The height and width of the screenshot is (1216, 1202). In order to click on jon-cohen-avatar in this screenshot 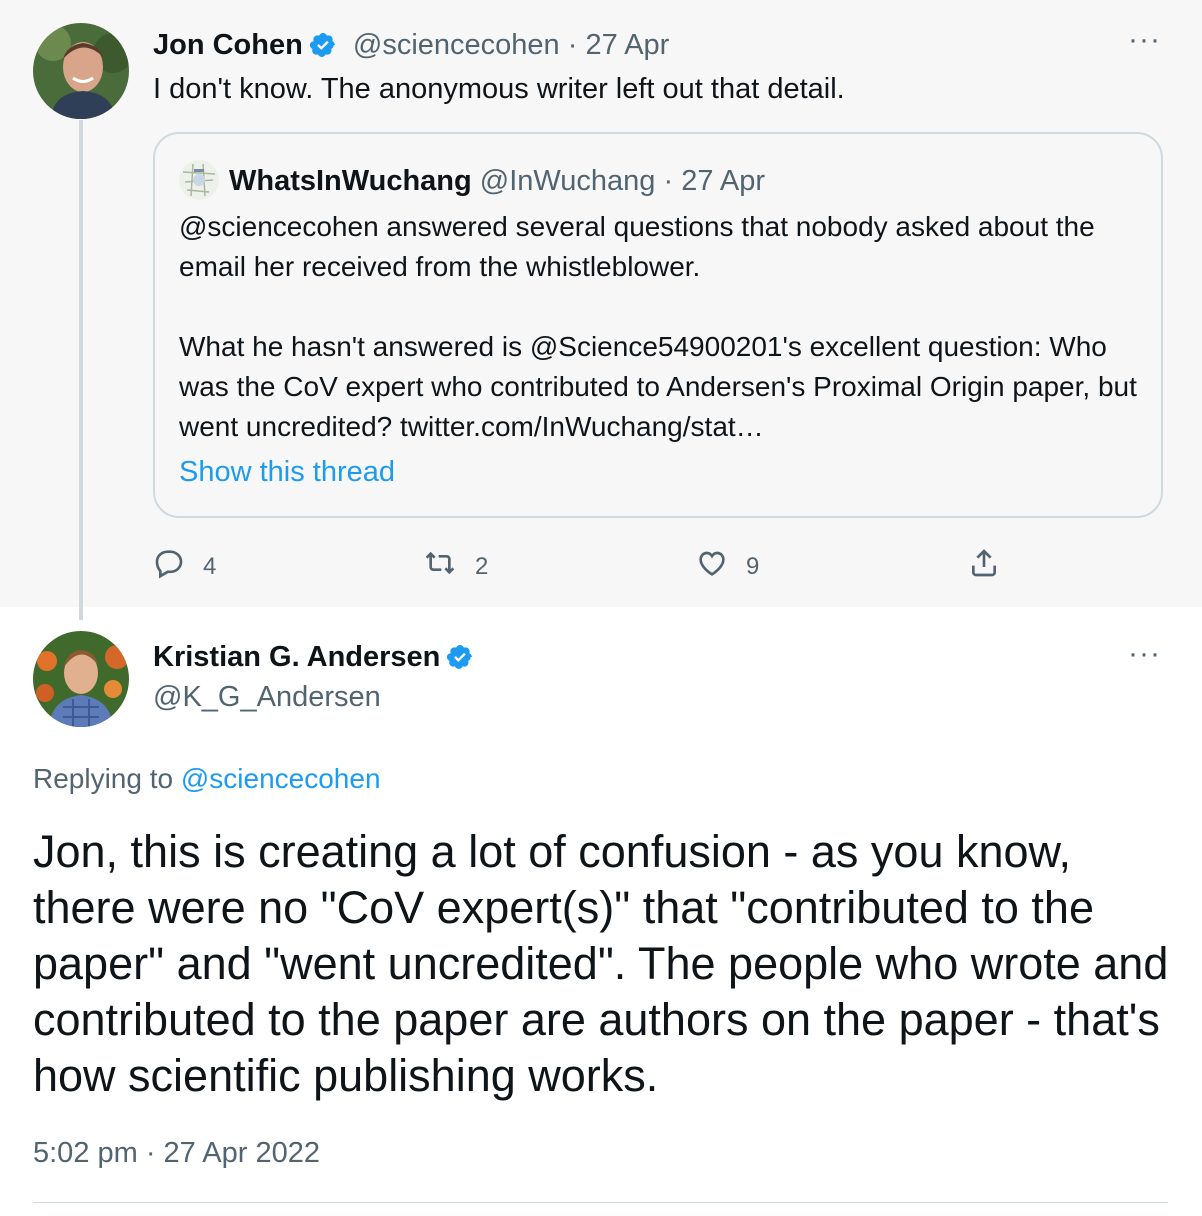, I will do `click(81, 71)`.